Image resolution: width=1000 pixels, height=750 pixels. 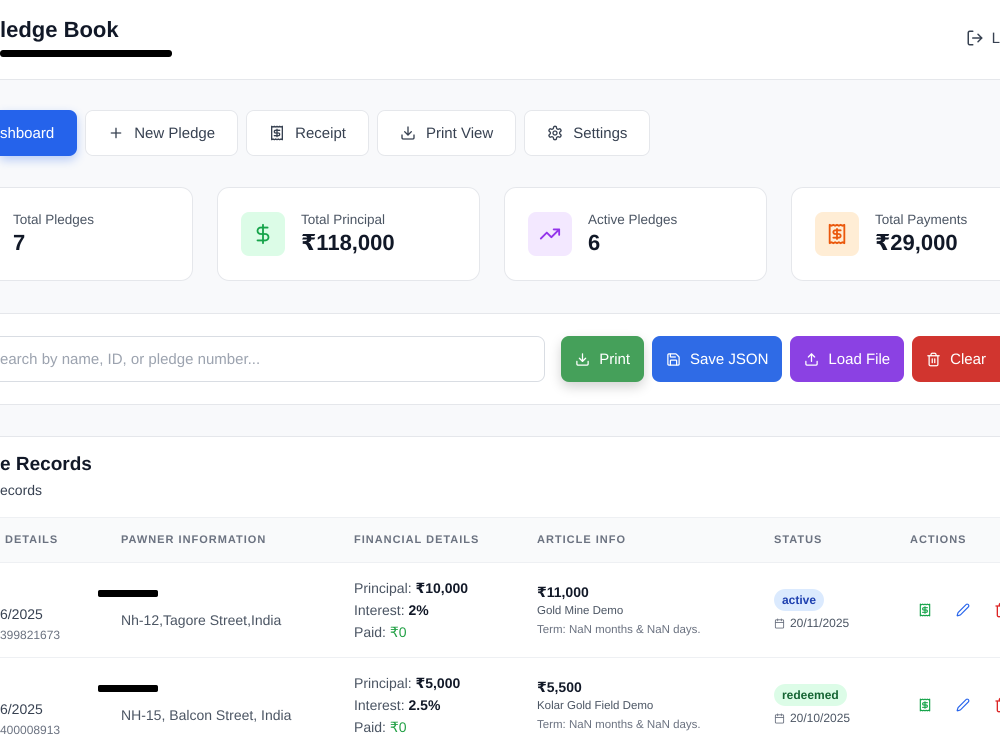 I want to click on column-header: DETAILS, so click(x=32, y=540).